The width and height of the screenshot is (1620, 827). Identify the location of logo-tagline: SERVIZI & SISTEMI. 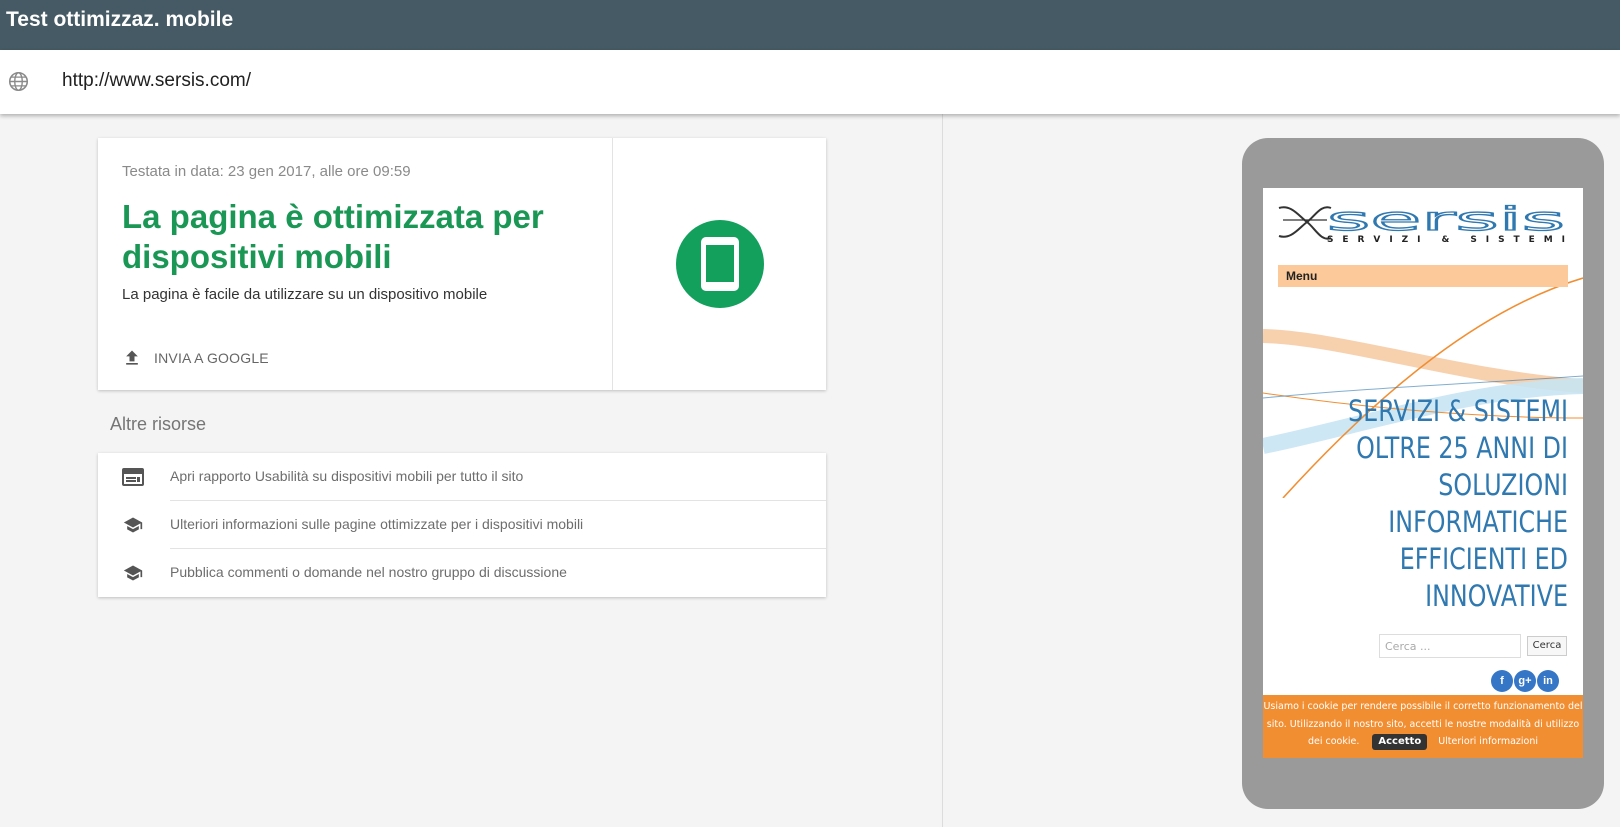
(1446, 239).